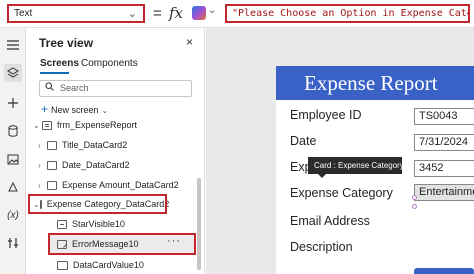 This screenshot has width=474, height=274. Describe the element at coordinates (105, 244) in the screenshot. I see `tree-node-label: ErrorMessage10` at that location.